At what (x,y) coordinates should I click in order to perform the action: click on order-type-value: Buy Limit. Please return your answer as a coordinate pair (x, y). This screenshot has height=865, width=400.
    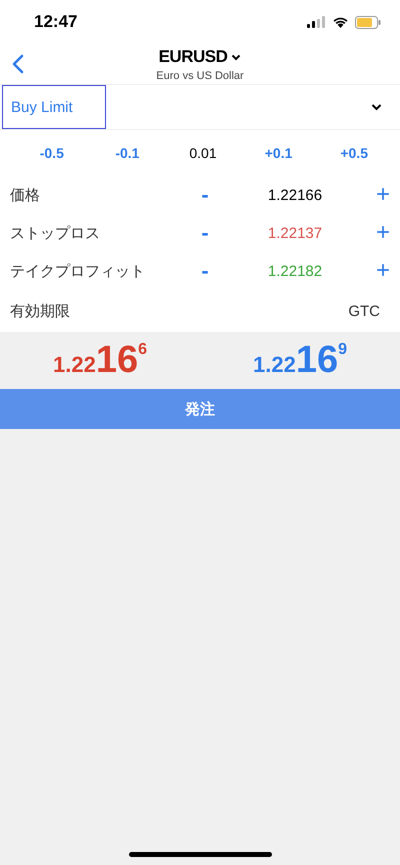
    Looking at the image, I should click on (54, 107).